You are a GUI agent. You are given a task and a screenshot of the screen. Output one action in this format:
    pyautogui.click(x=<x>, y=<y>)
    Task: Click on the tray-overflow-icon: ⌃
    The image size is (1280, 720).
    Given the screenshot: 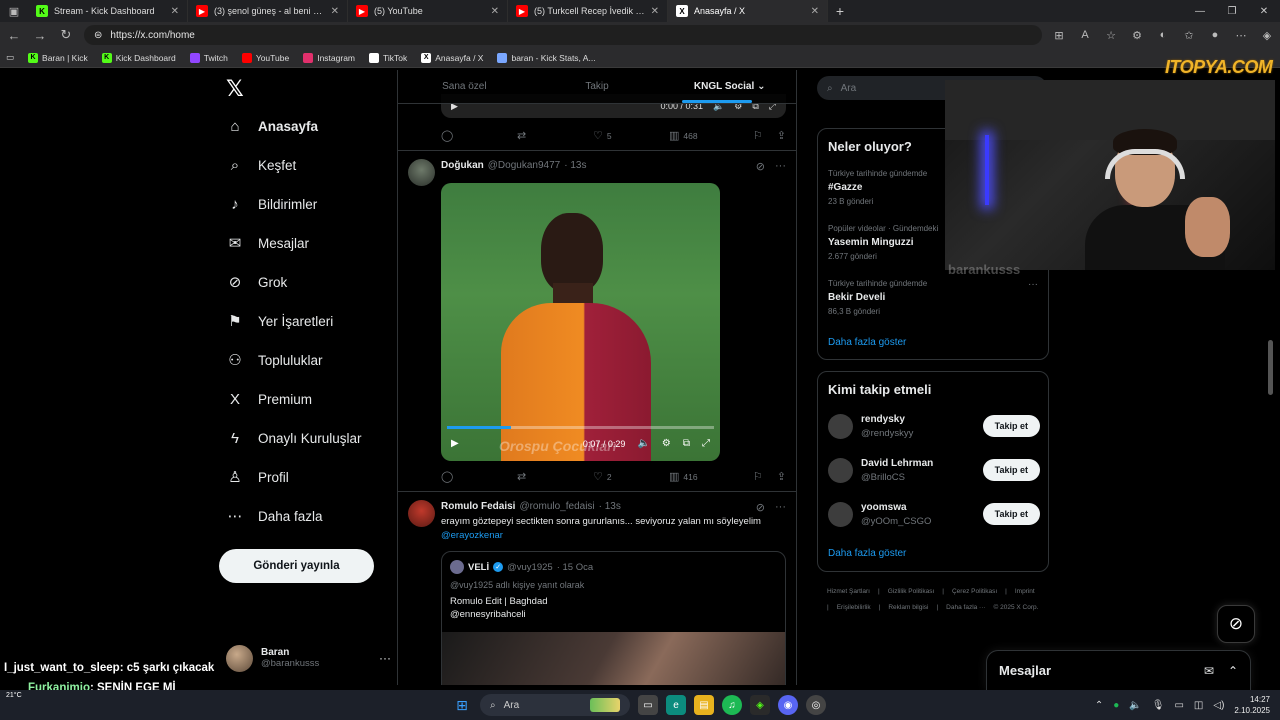 What is the action you would take?
    pyautogui.click(x=1099, y=705)
    